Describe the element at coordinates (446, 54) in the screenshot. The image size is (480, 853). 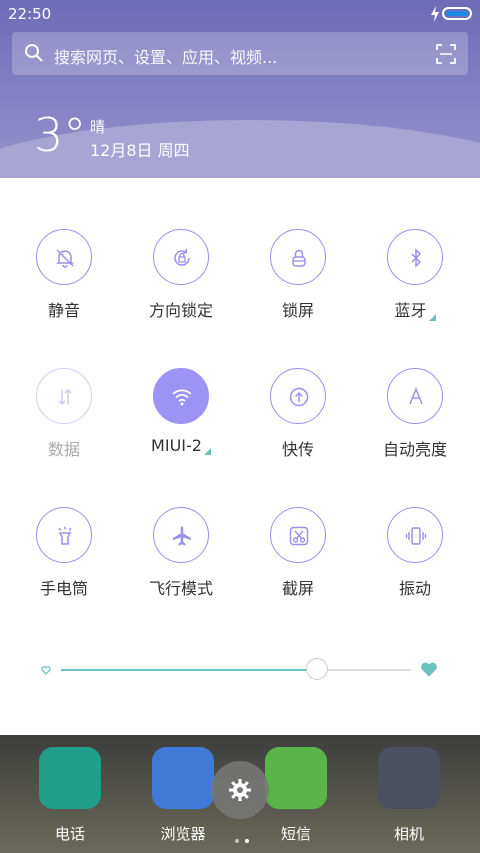
I see `scan-icon` at that location.